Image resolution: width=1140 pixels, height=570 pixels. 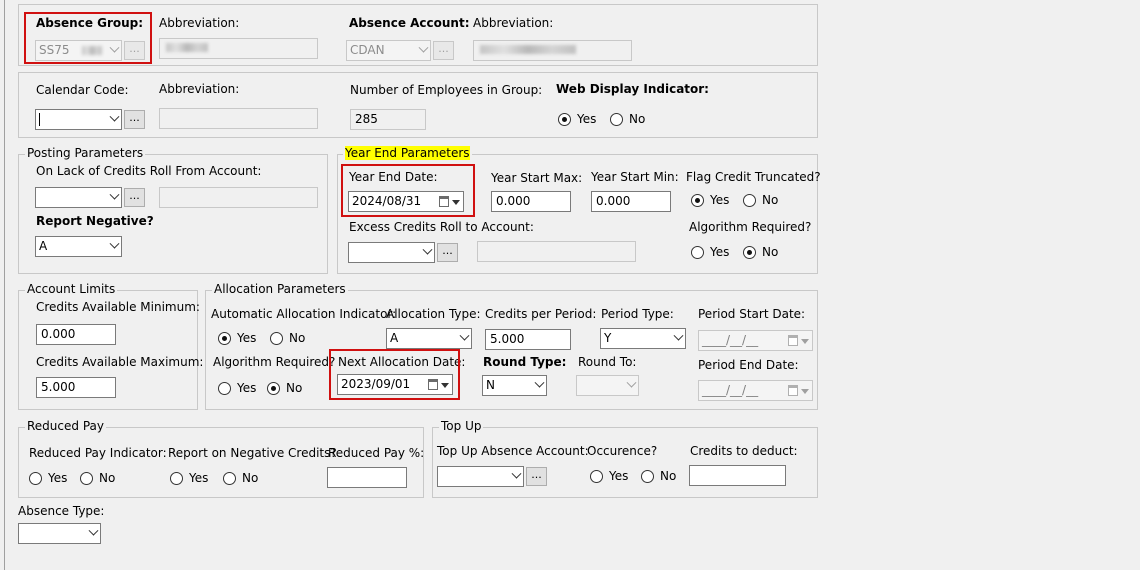 What do you see at coordinates (304, 314) in the screenshot?
I see `auto-allocation-label: Automatic Allocation Indicator:` at bounding box center [304, 314].